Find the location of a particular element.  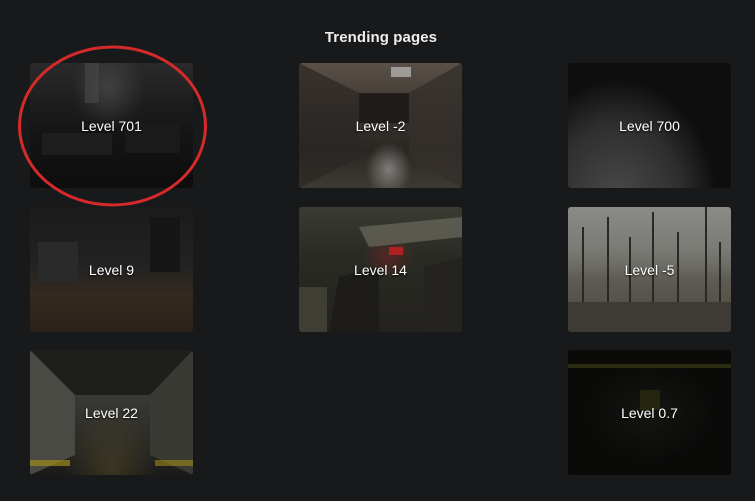

card-level-9: Level 9 is located at coordinates (111, 269).